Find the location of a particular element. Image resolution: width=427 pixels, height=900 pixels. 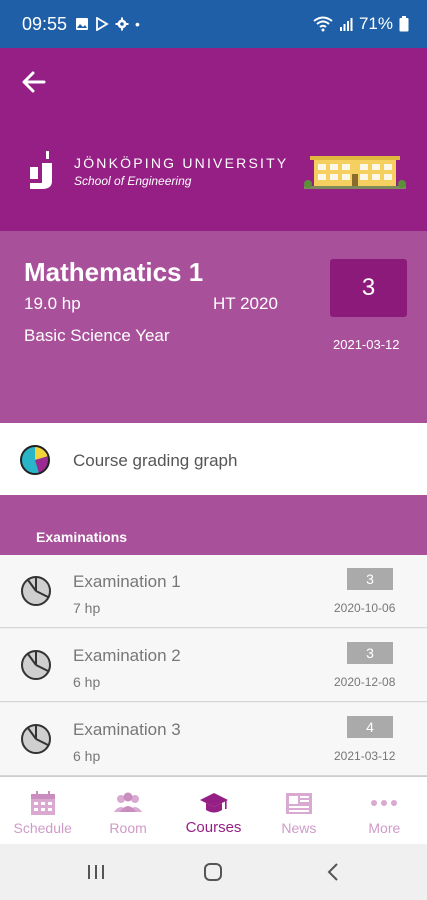

play-store-icon is located at coordinates (102, 24).